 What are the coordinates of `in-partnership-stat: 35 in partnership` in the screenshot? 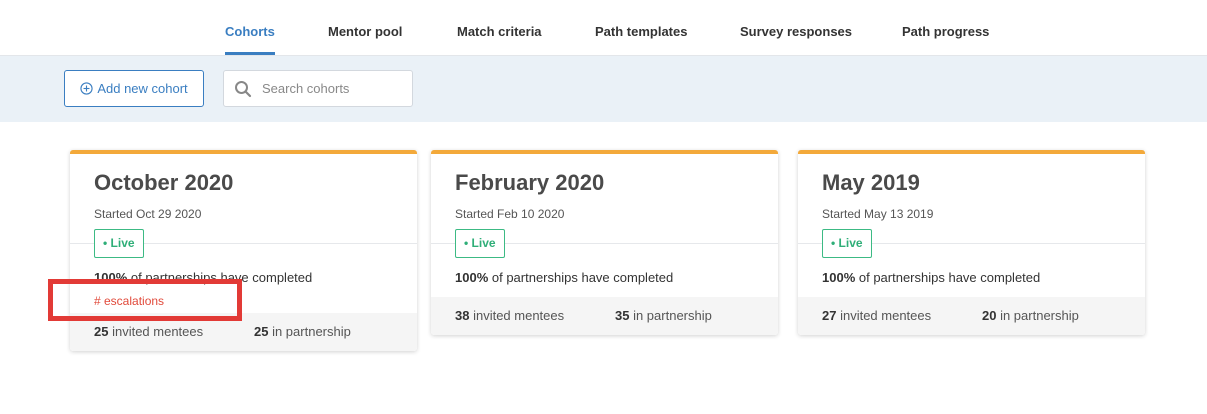 It's located at (663, 315).